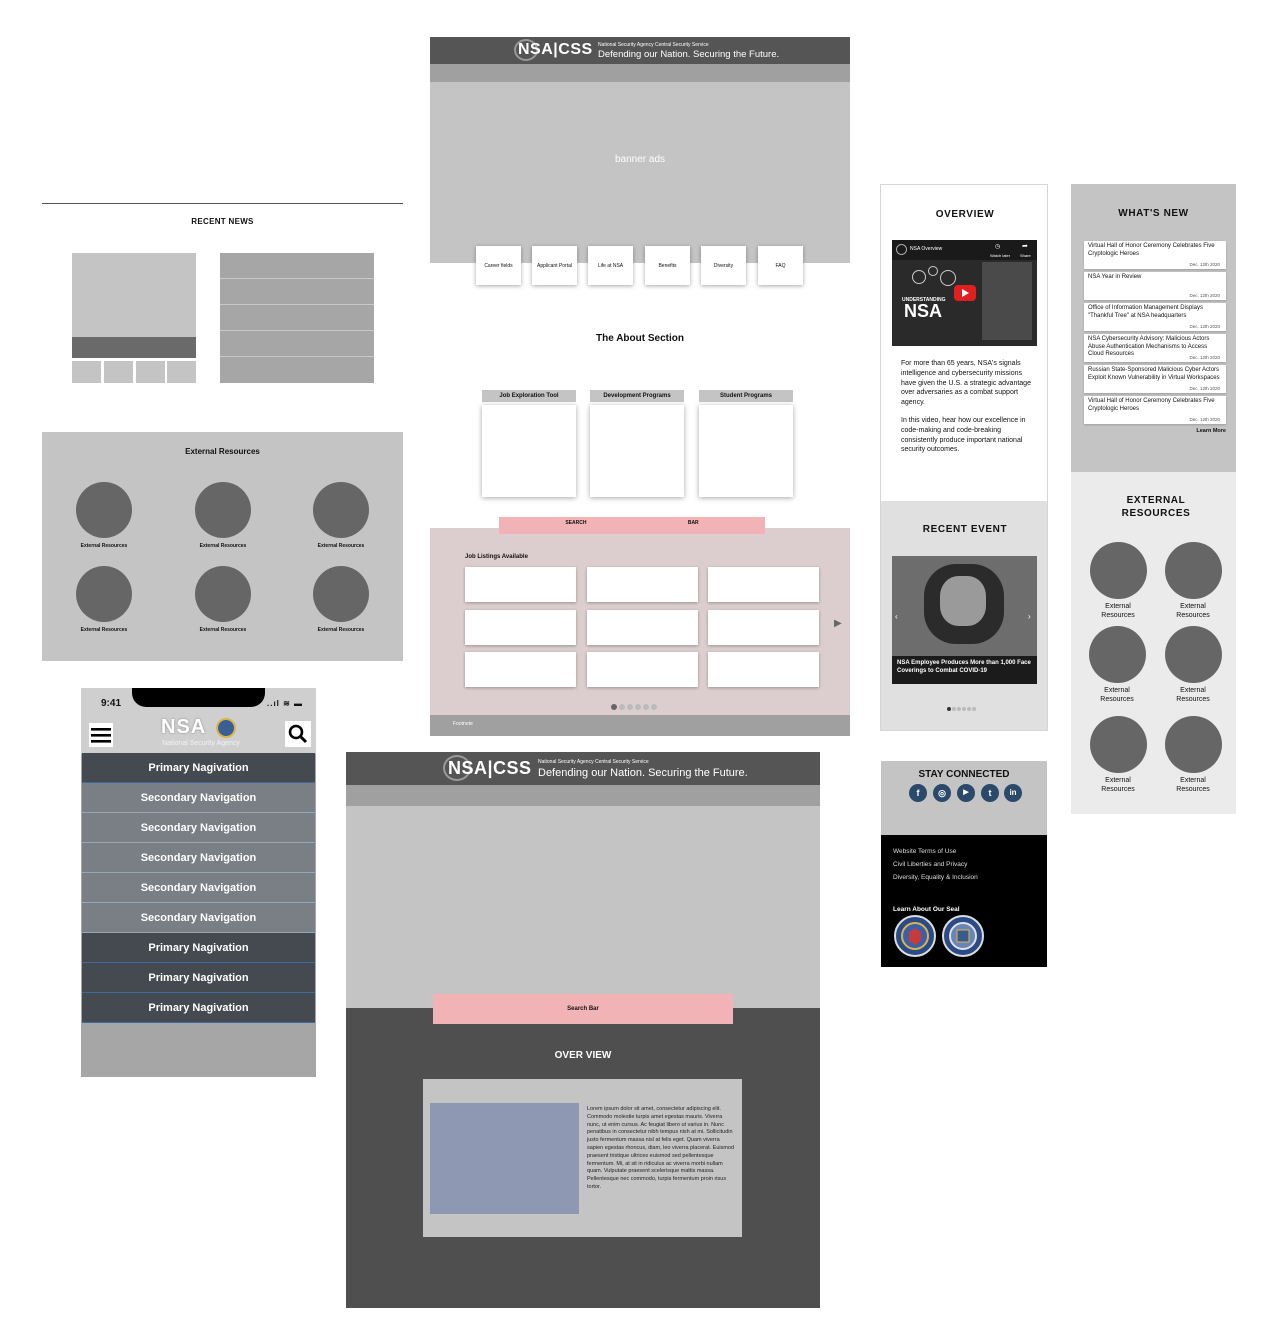 This screenshot has height=1340, width=1280. What do you see at coordinates (896, 616) in the screenshot?
I see `carousel-prev-icon: ‹` at bounding box center [896, 616].